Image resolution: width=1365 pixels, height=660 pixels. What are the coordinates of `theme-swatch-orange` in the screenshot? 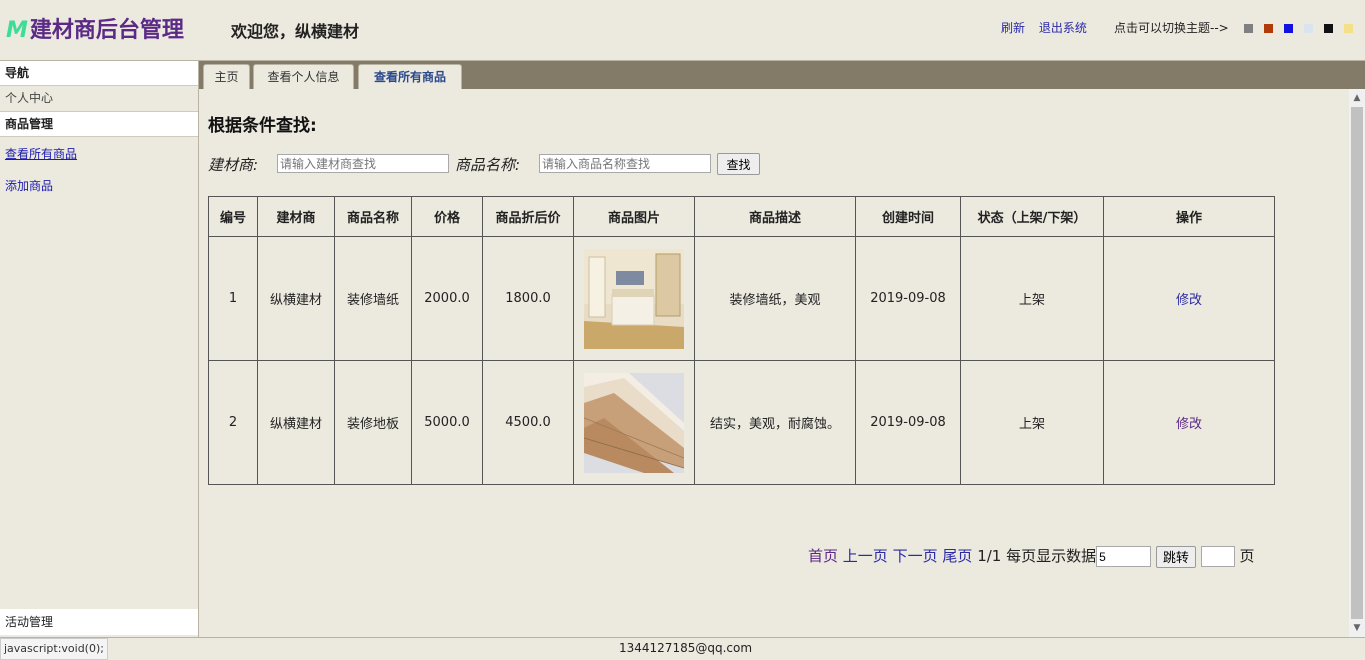 It's located at (1268, 28).